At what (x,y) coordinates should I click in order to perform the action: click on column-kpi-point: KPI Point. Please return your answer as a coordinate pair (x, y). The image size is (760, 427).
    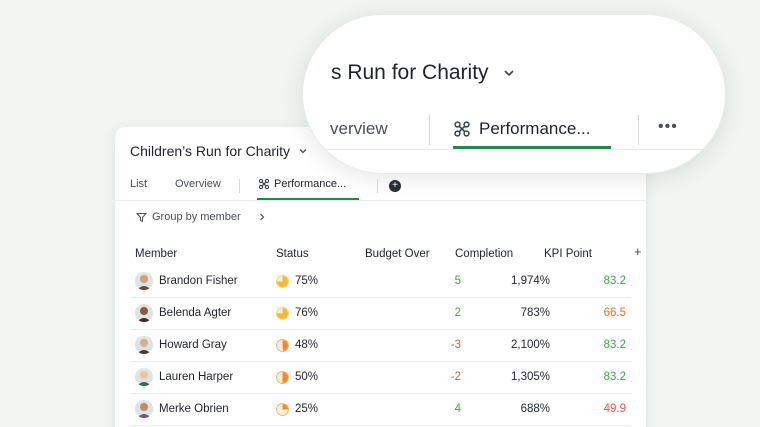
    Looking at the image, I should click on (568, 254).